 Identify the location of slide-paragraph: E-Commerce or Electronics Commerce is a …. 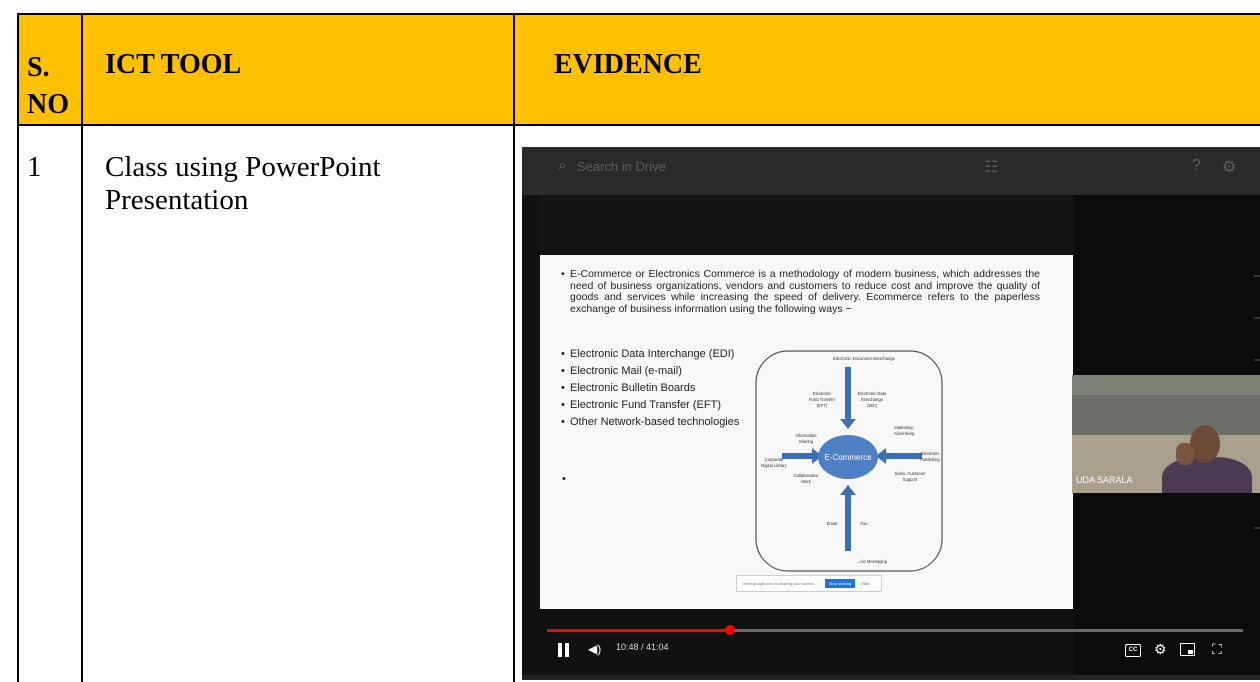
(800, 291).